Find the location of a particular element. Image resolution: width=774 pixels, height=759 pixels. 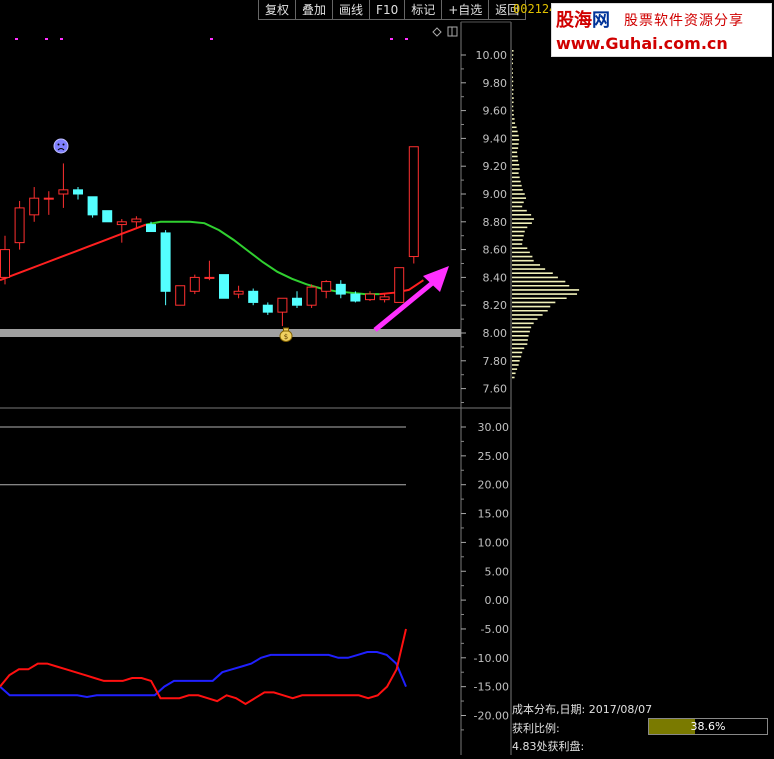

profit-ratio-bar: 38.6% is located at coordinates (708, 726).